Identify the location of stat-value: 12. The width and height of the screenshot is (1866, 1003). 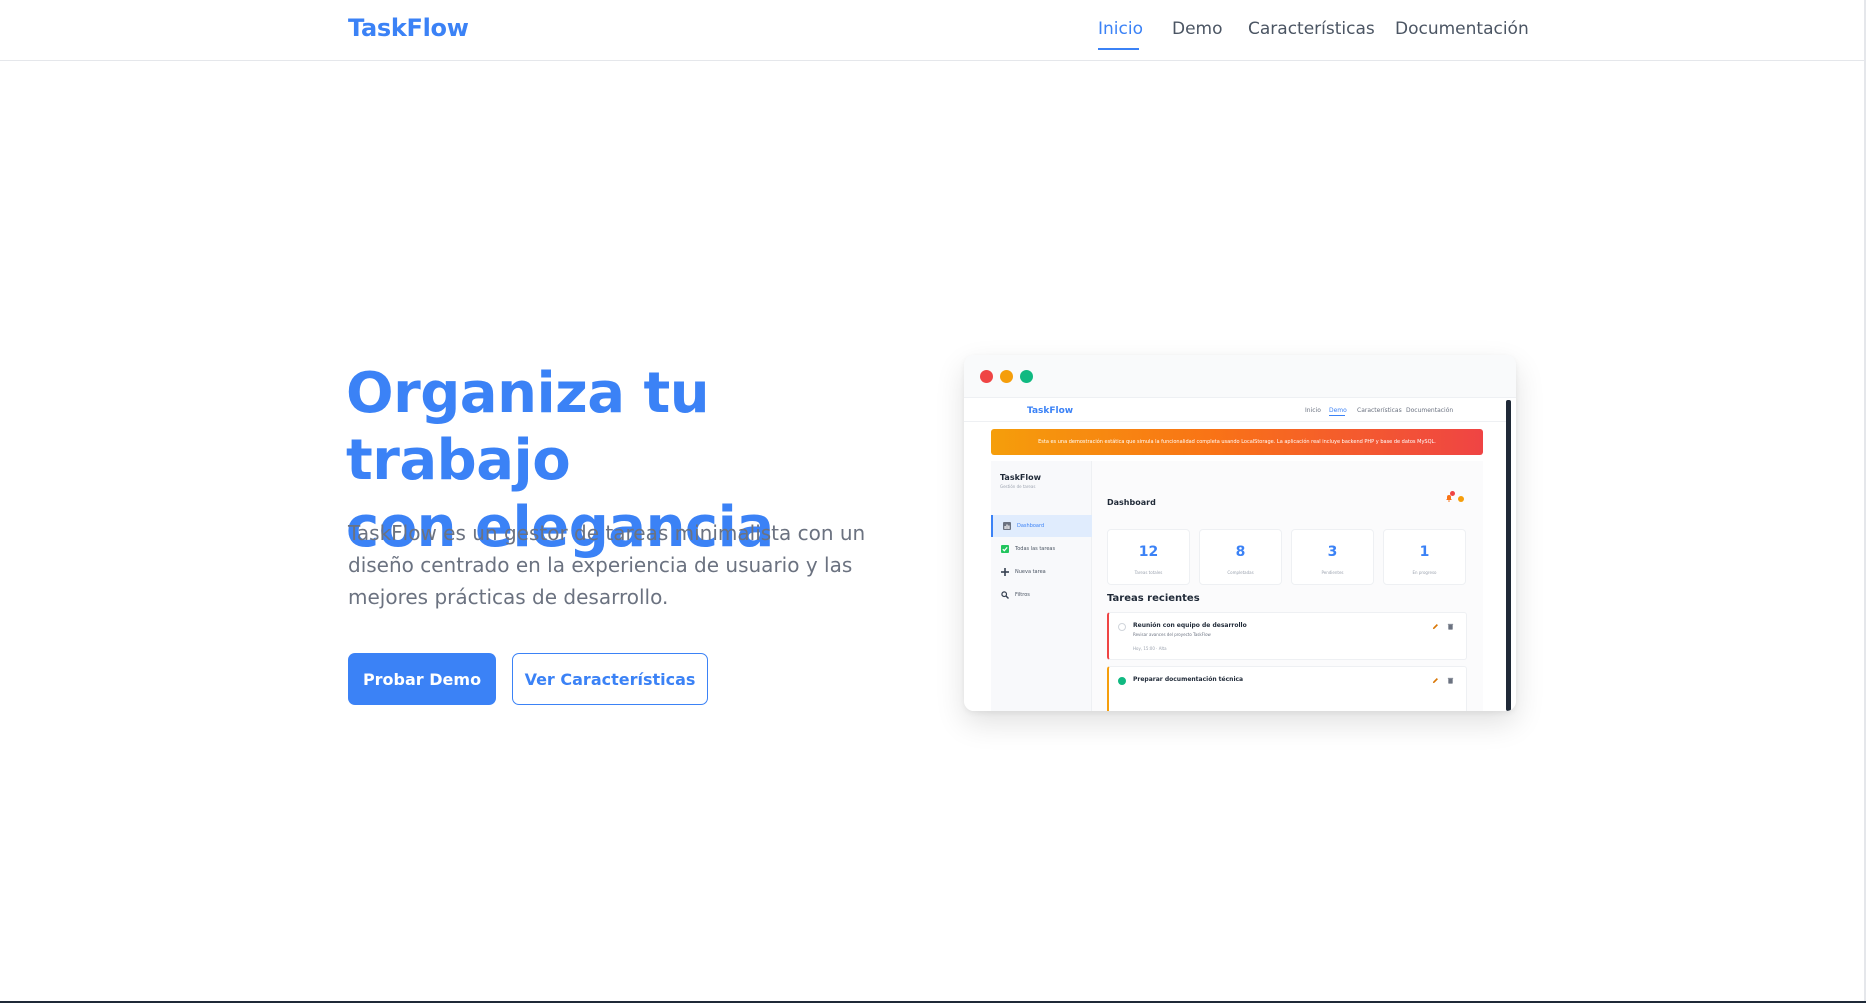
(1148, 552).